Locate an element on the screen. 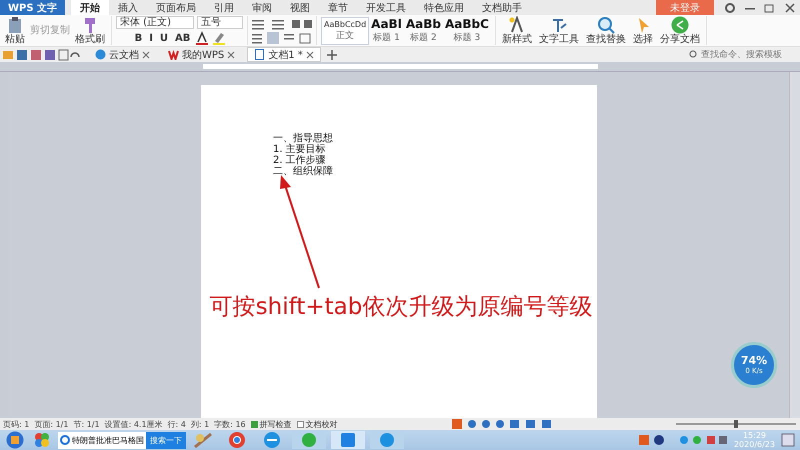  search-button: 搜索一下 is located at coordinates (166, 440).